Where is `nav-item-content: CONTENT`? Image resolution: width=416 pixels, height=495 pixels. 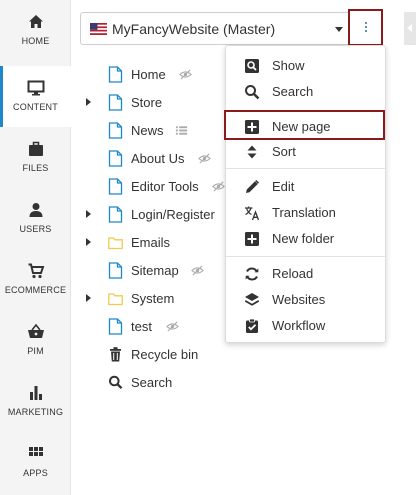
nav-item-content: CONTENT is located at coordinates (35, 96).